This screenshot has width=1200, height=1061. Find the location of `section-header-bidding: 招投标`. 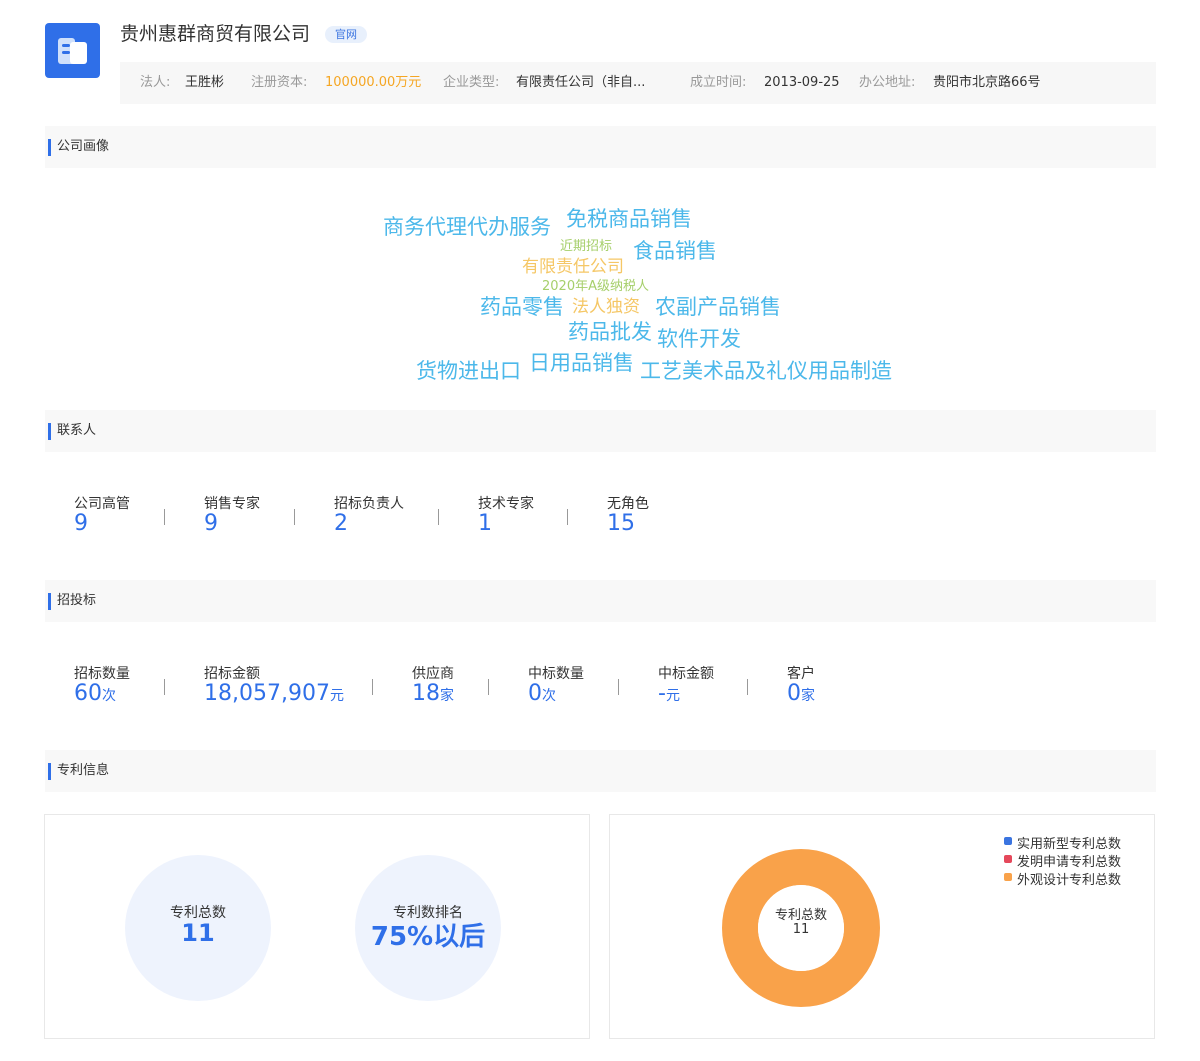

section-header-bidding: 招投标 is located at coordinates (600, 601).